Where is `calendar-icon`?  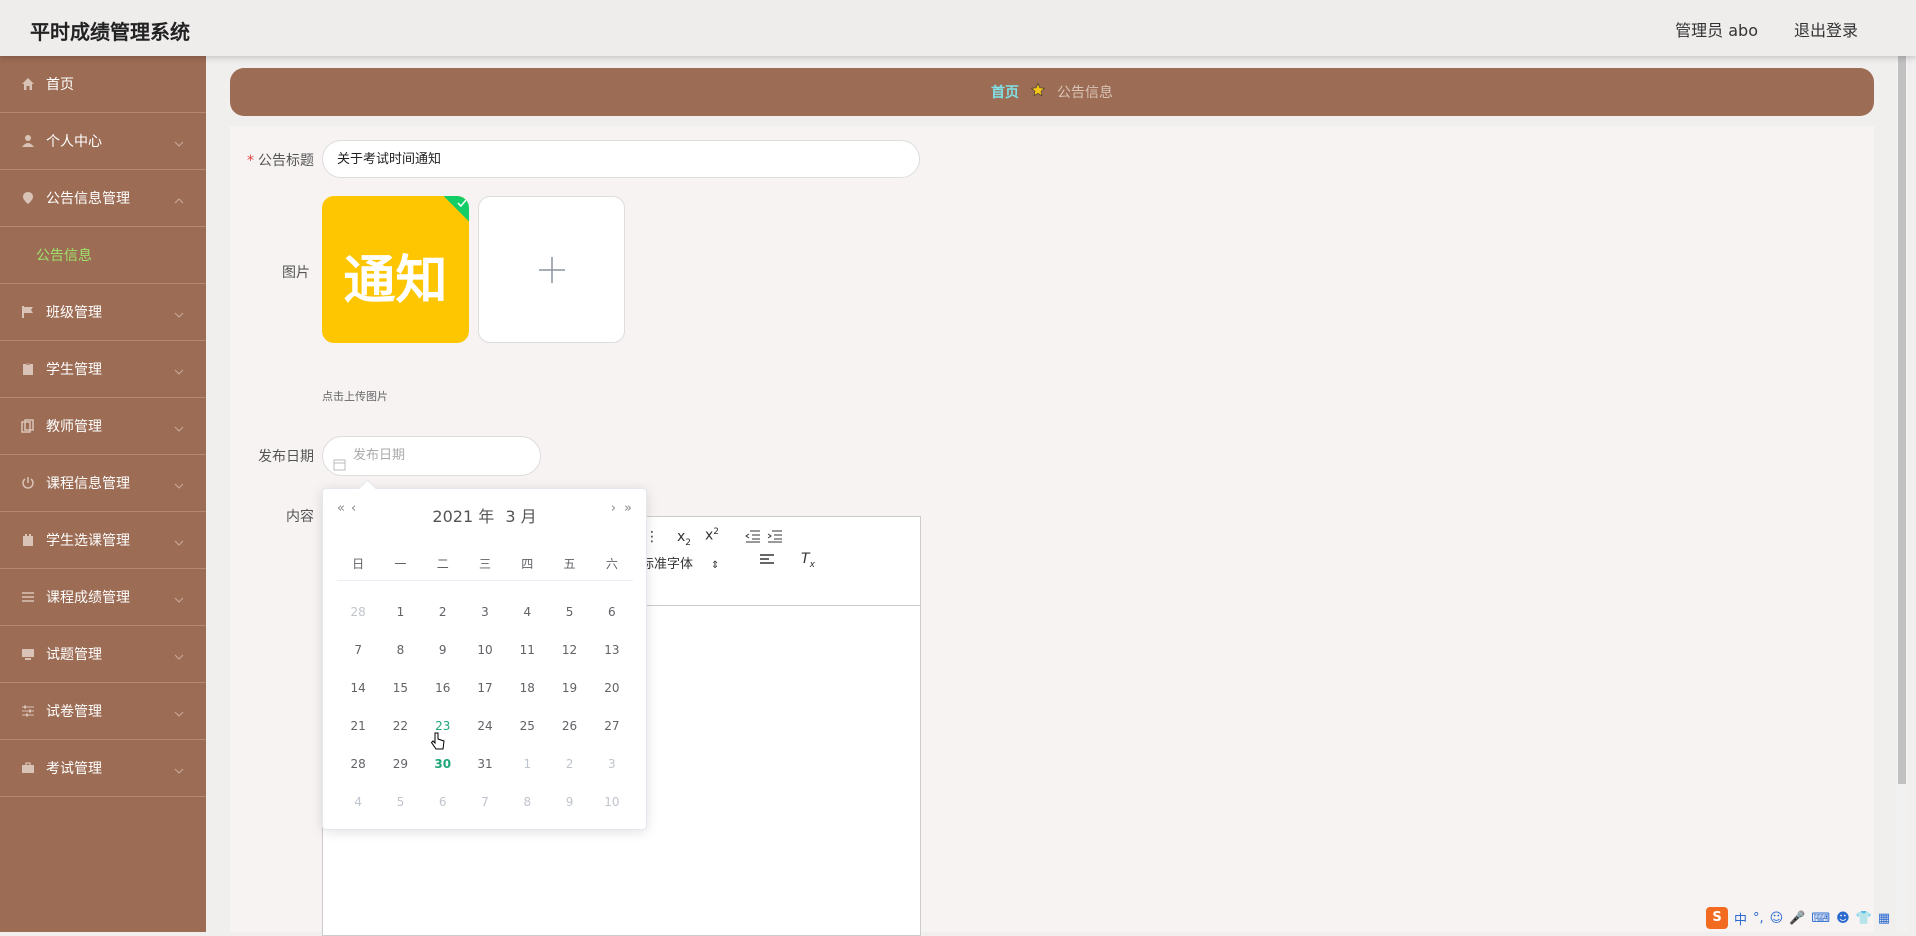
calendar-icon is located at coordinates (28, 540).